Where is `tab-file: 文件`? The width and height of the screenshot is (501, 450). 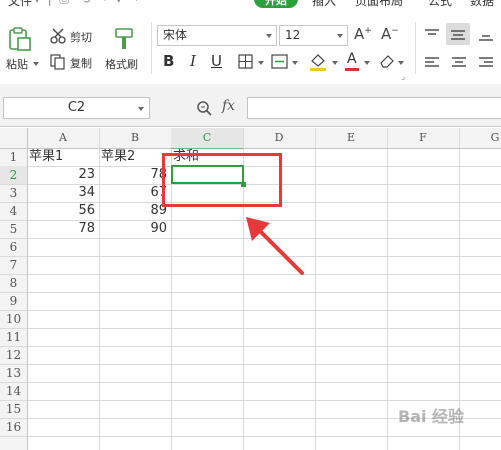 tab-file: 文件 is located at coordinates (20, 4).